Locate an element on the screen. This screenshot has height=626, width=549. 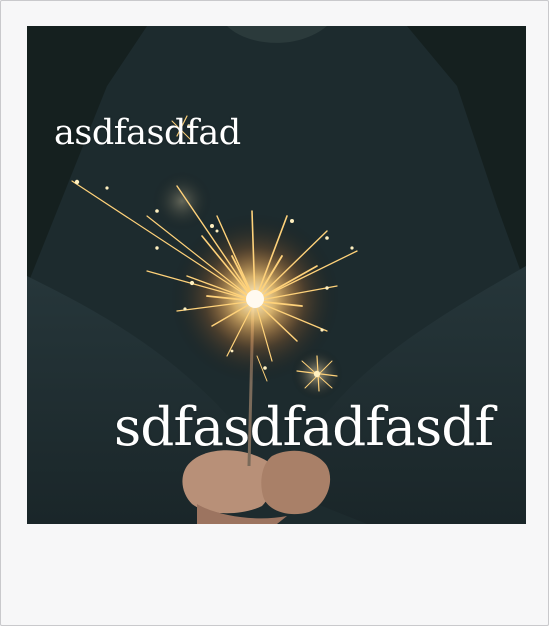
spark-glow-left is located at coordinates (182, 201).